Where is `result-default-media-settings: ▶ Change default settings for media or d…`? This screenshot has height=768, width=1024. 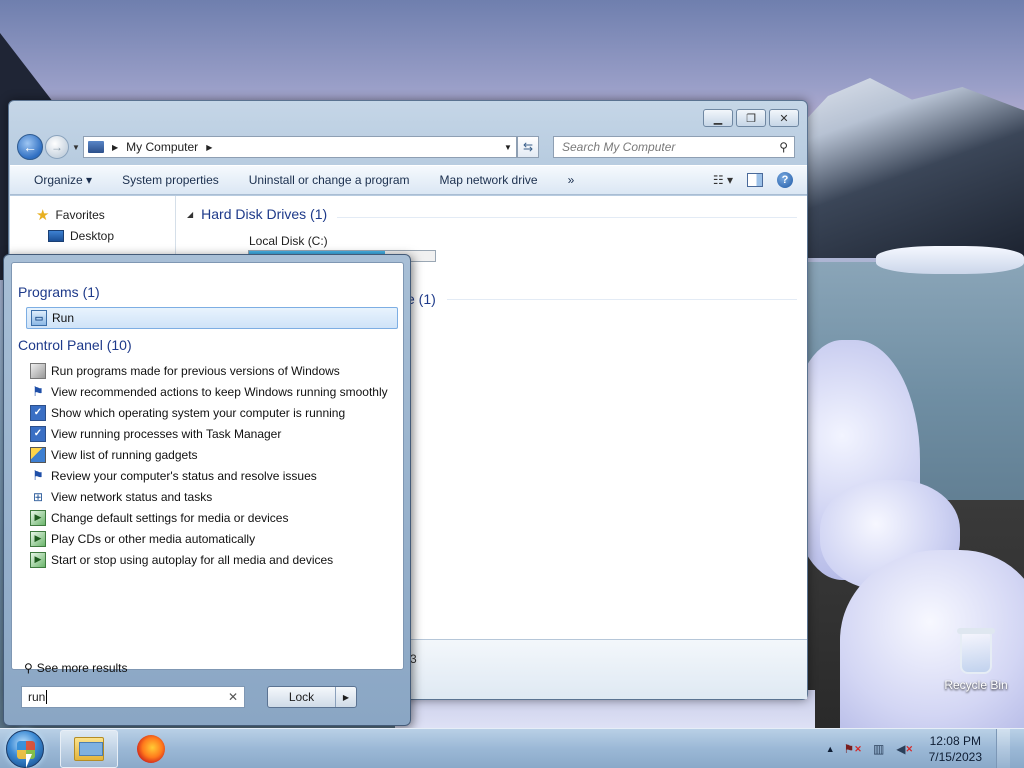
result-default-media-settings: ▶ Change default settings for media or d… is located at coordinates (212, 517).